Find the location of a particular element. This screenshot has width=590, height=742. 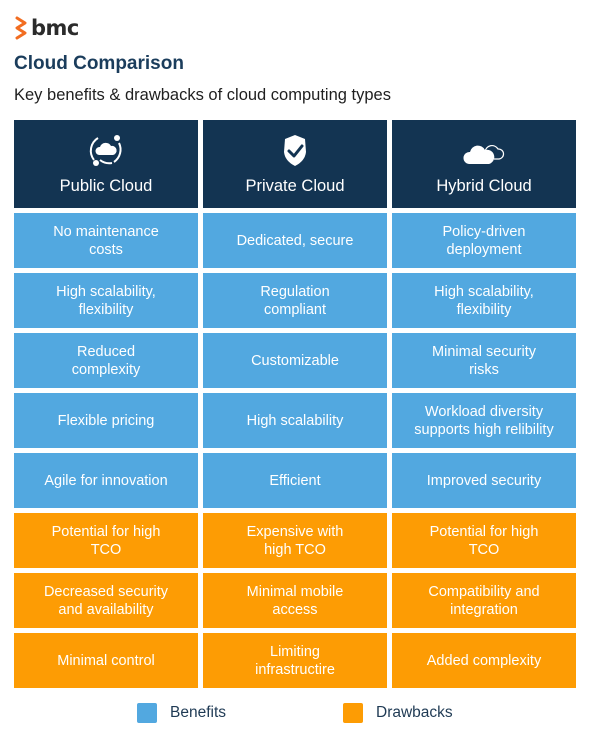

column-header-label: Public Cloud is located at coordinates (106, 186).